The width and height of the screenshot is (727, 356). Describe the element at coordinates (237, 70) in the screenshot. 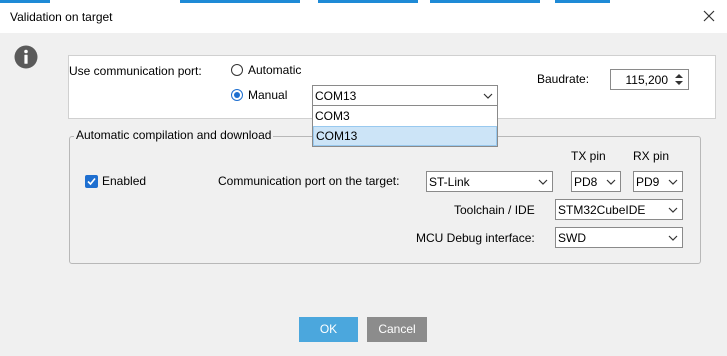

I see `automatic-radio` at that location.